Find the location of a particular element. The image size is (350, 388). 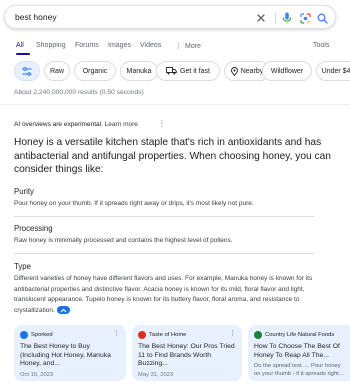

card-source: Country Life Natural Foods is located at coordinates (299, 335).